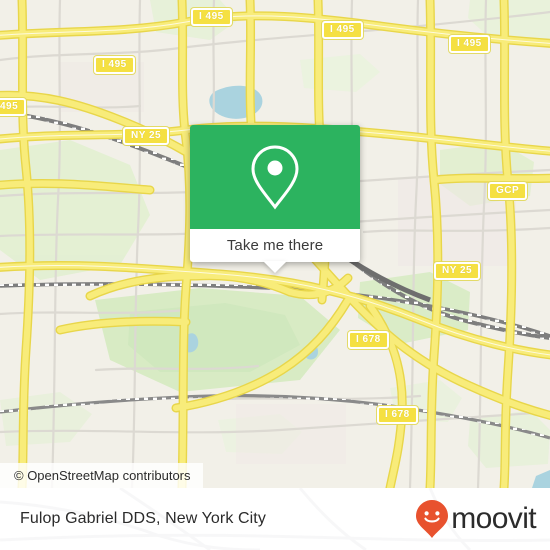  I want to click on callout-footer: Take me there, so click(275, 245).